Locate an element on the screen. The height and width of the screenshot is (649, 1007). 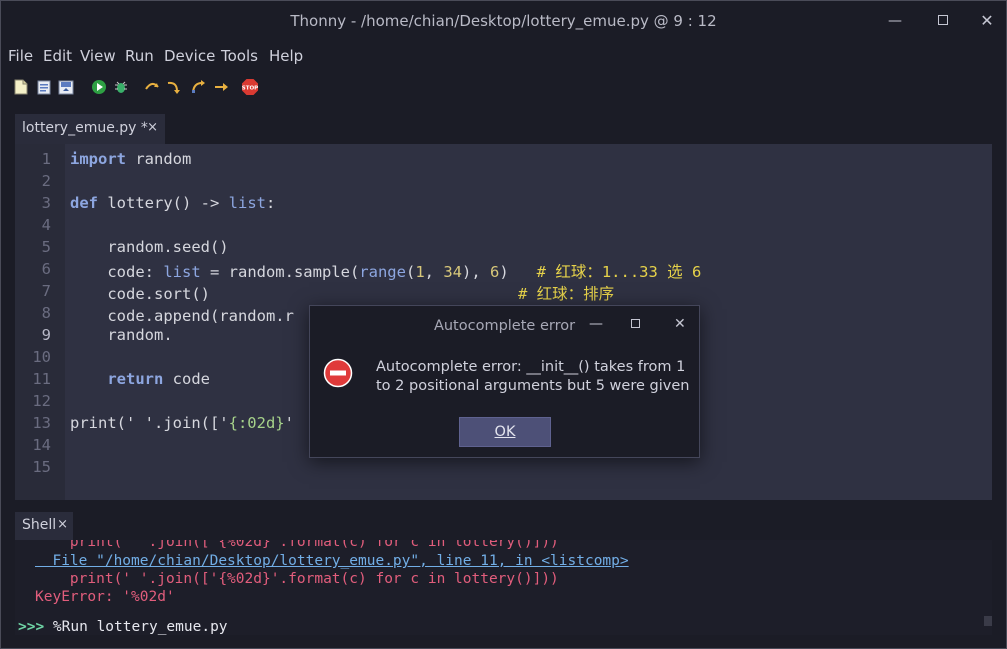
shell-scrollbar is located at coordinates (988, 621).